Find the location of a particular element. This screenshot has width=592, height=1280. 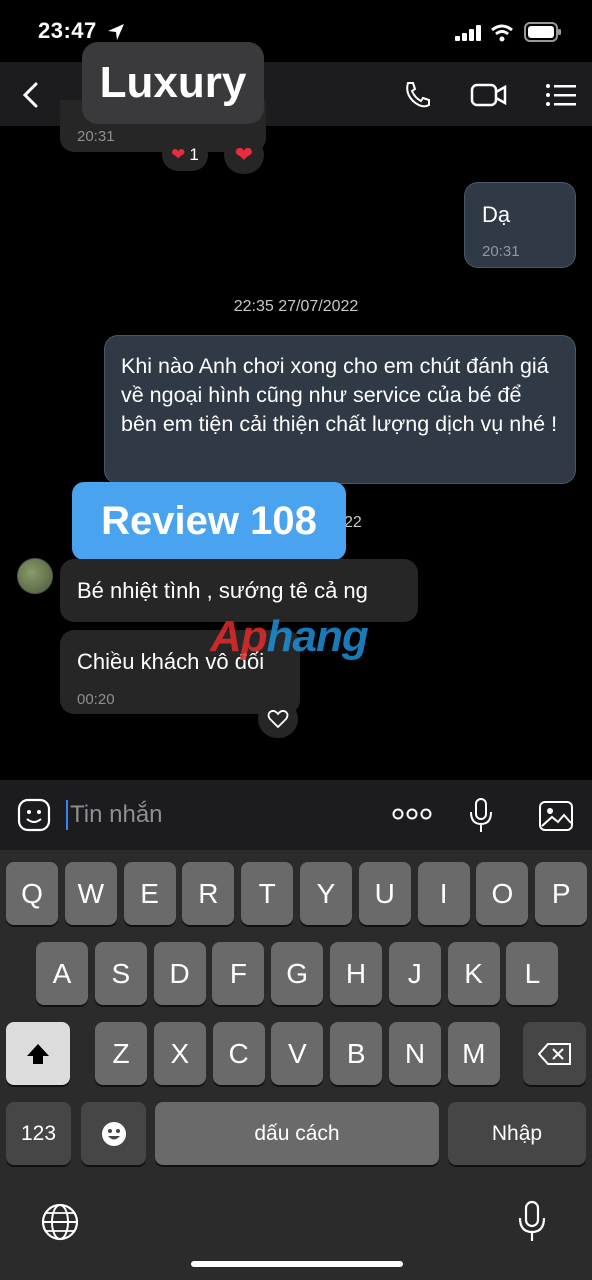

key-j: J is located at coordinates (414, 973).